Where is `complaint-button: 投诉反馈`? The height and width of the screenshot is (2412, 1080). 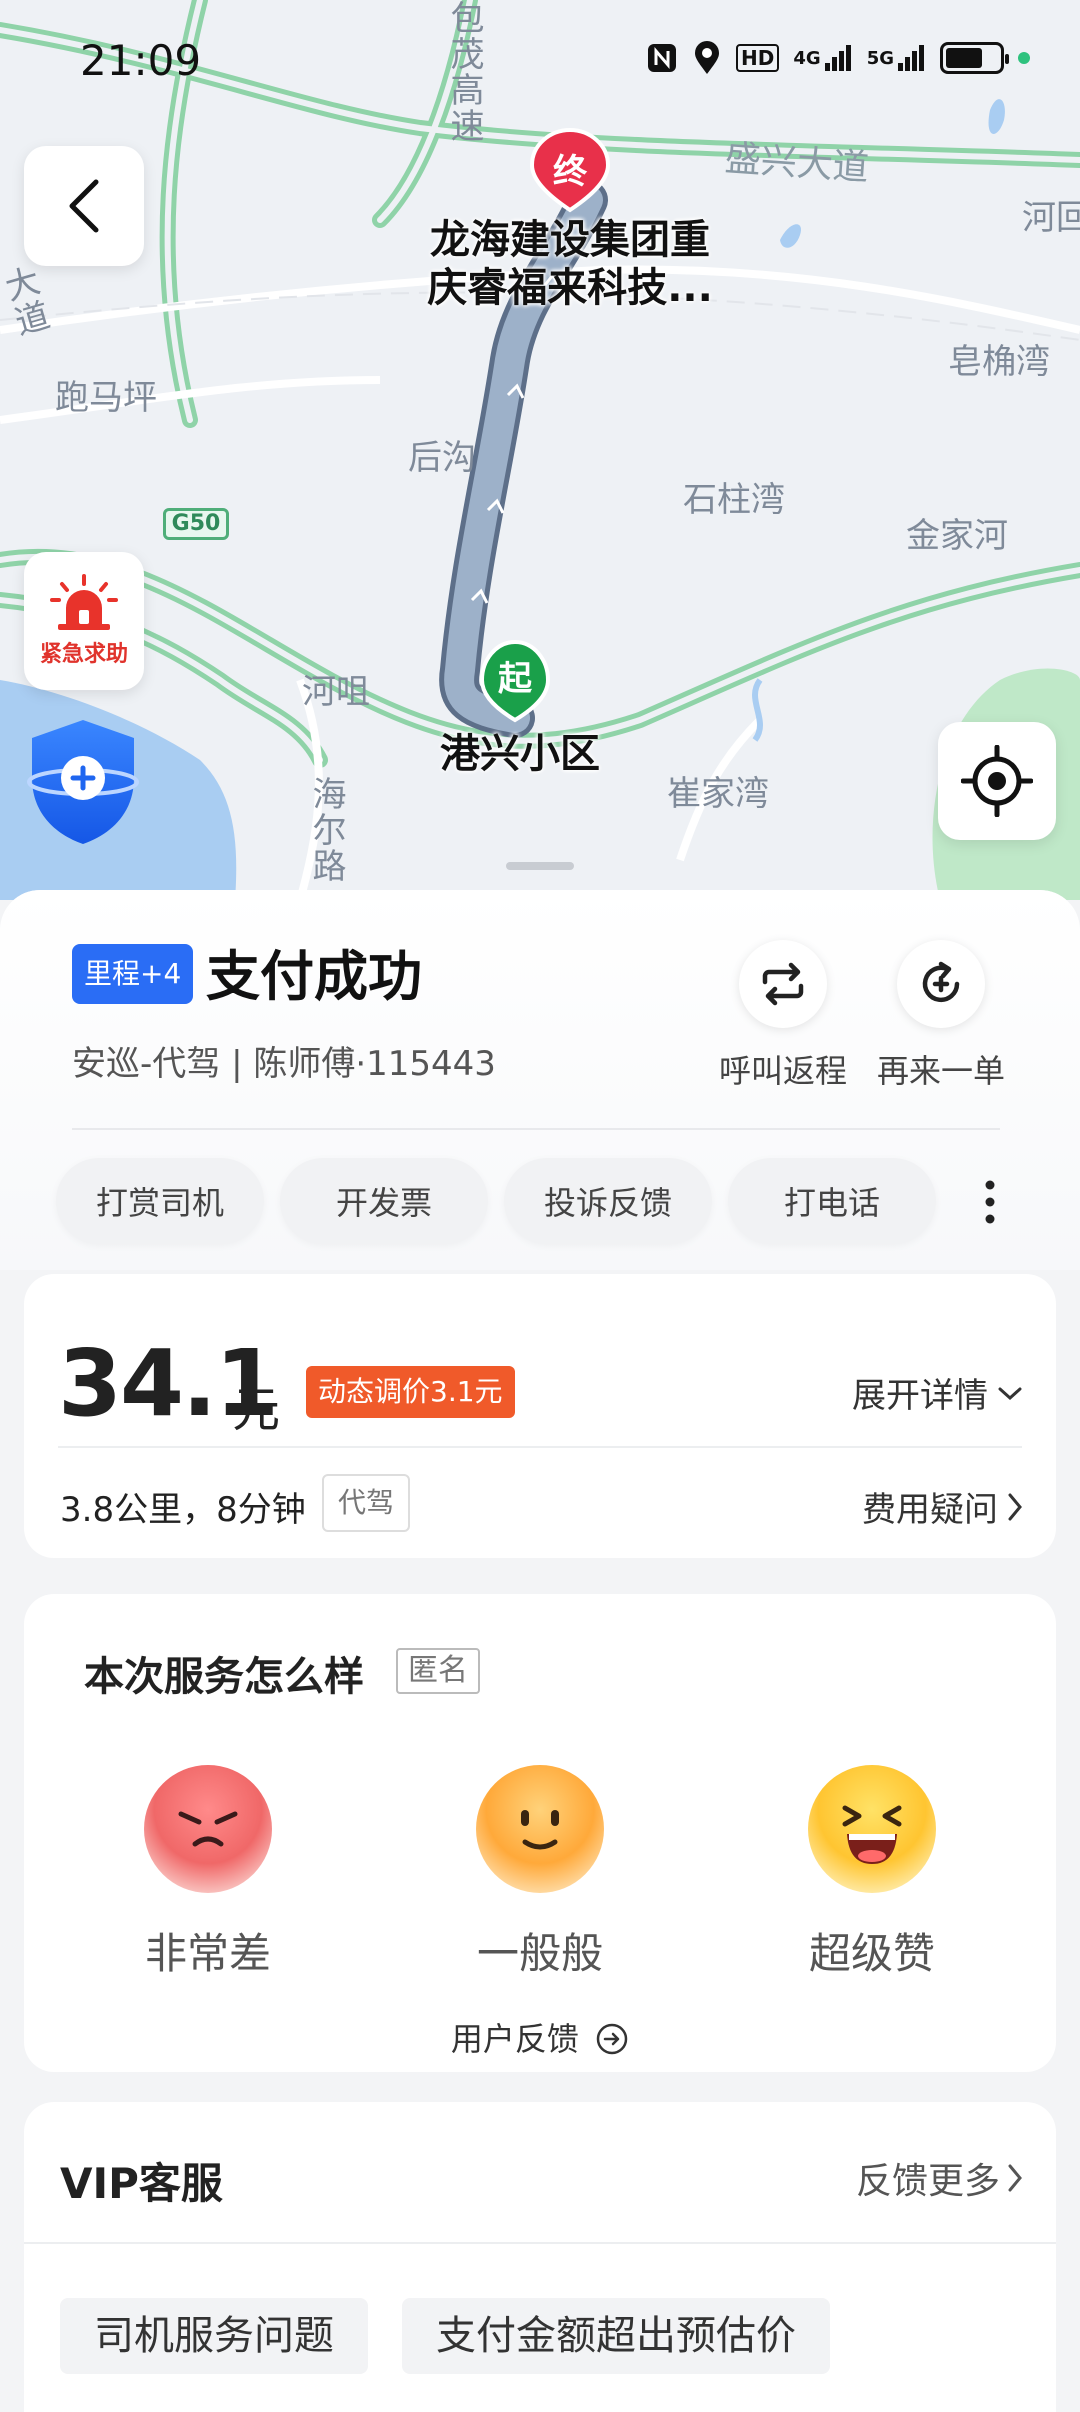
complaint-button: 投诉反馈 is located at coordinates (608, 1201).